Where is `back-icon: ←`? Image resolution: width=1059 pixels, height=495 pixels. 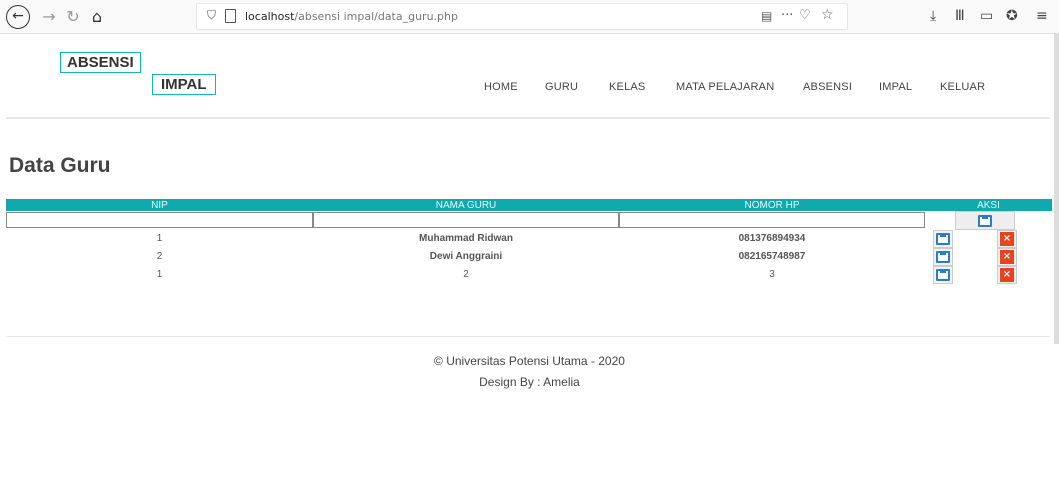
back-icon: ← is located at coordinates (18, 17).